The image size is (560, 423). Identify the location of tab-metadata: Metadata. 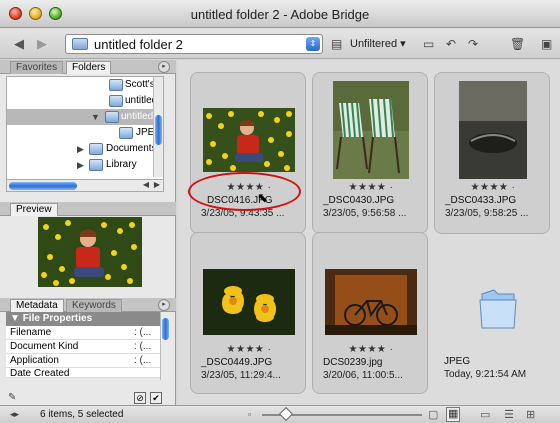
(37, 305).